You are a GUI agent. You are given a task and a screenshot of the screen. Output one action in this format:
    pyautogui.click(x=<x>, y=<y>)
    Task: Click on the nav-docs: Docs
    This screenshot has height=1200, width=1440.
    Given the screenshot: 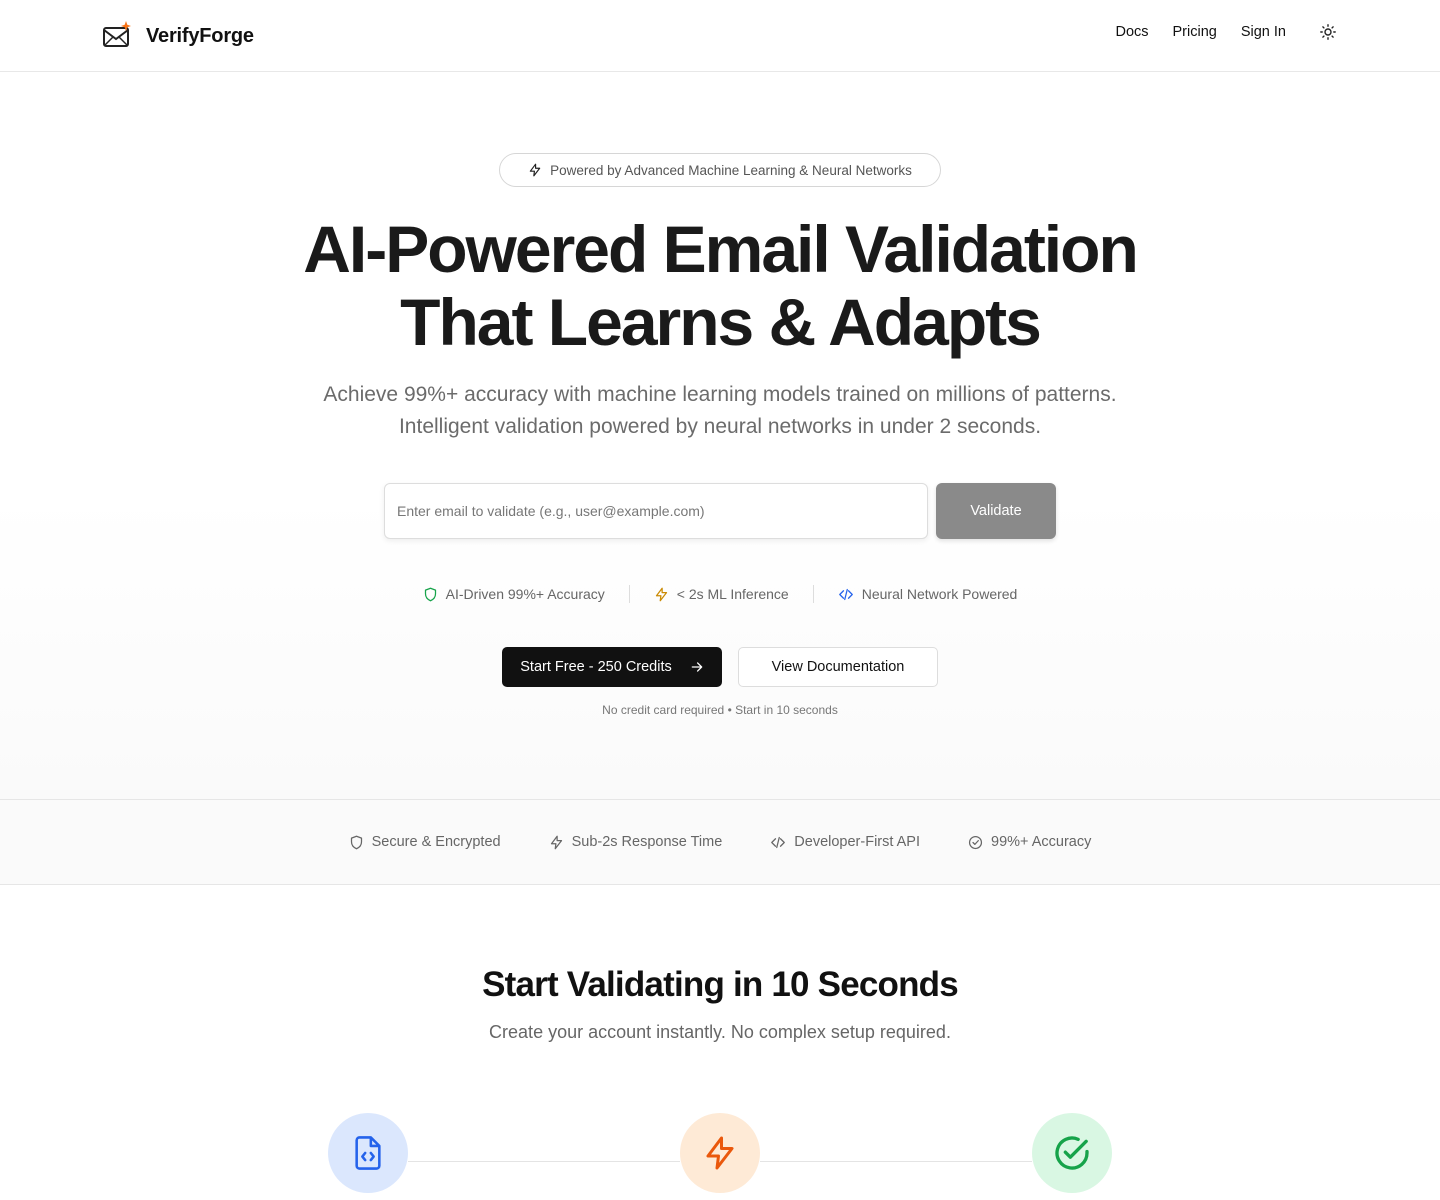 What is the action you would take?
    pyautogui.click(x=1131, y=32)
    